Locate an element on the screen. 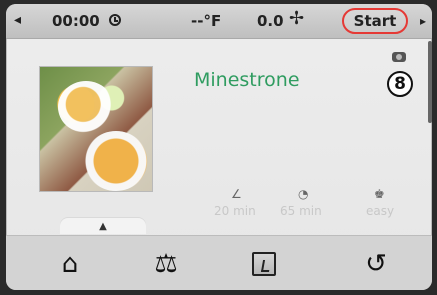 The width and height of the screenshot is (437, 295). fan-icon: ✢ is located at coordinates (297, 18).